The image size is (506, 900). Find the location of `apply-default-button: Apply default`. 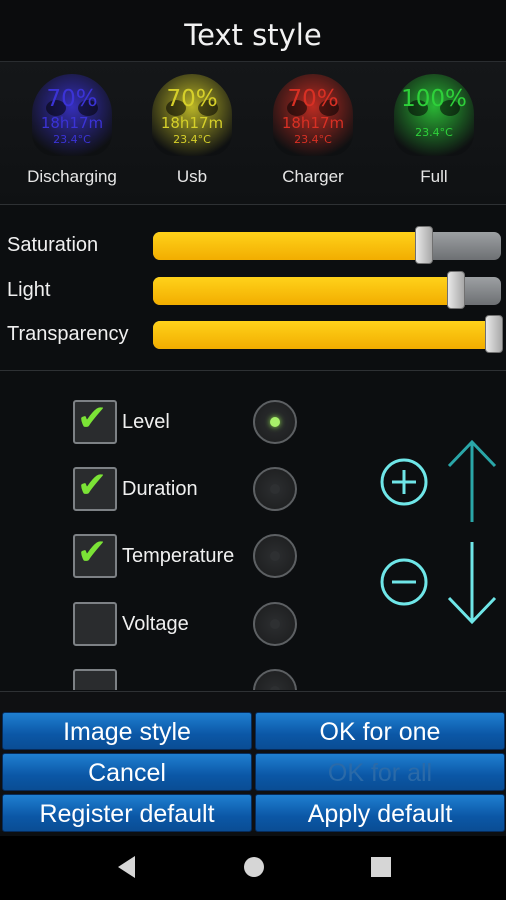

apply-default-button: Apply default is located at coordinates (380, 813).